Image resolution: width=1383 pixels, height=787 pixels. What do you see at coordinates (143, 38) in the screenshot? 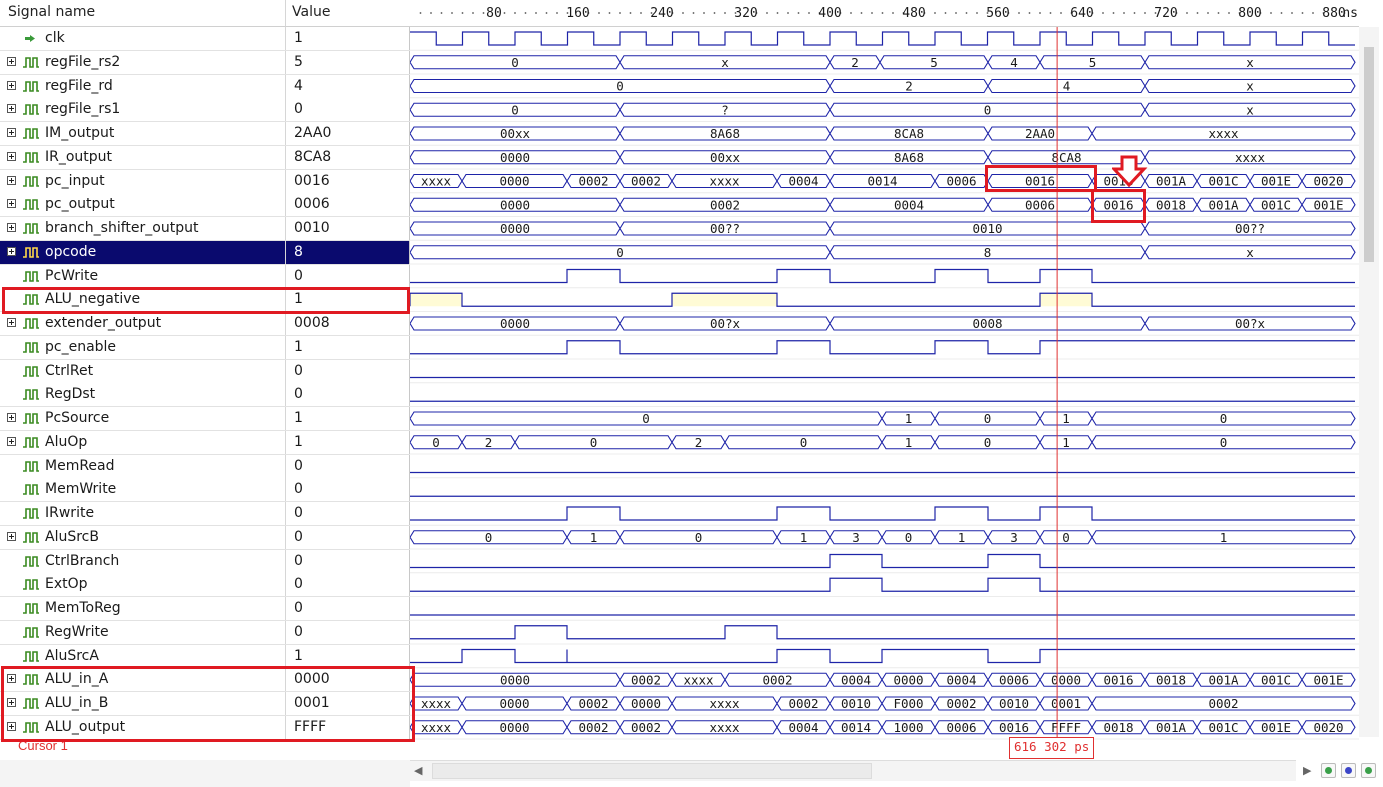
I see `signal-name-cell: clk` at bounding box center [143, 38].